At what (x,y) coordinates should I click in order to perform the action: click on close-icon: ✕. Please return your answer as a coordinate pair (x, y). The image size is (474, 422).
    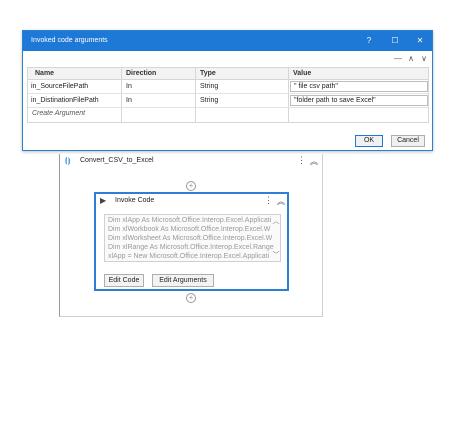
    Looking at the image, I should click on (420, 41).